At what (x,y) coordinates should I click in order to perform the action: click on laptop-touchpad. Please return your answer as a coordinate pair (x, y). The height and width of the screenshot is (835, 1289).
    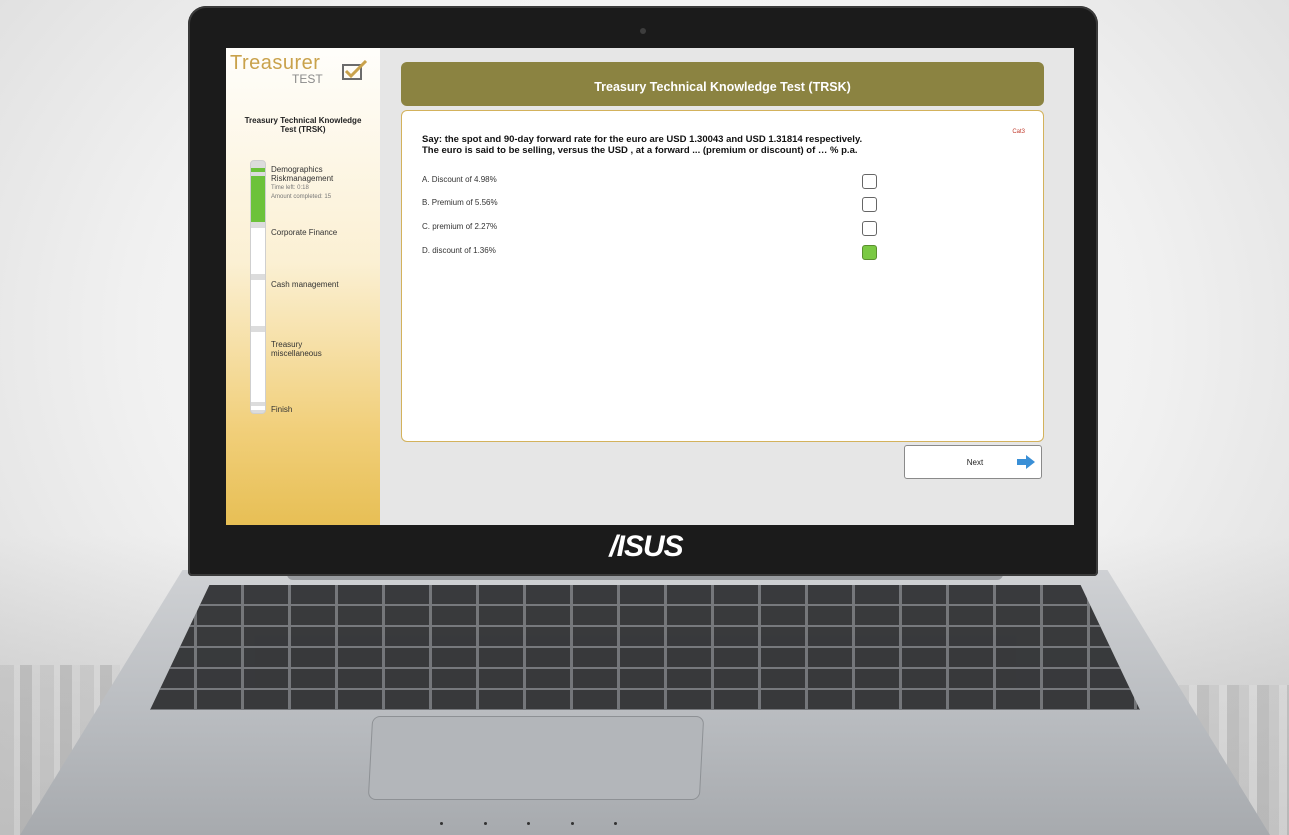
    Looking at the image, I should click on (536, 758).